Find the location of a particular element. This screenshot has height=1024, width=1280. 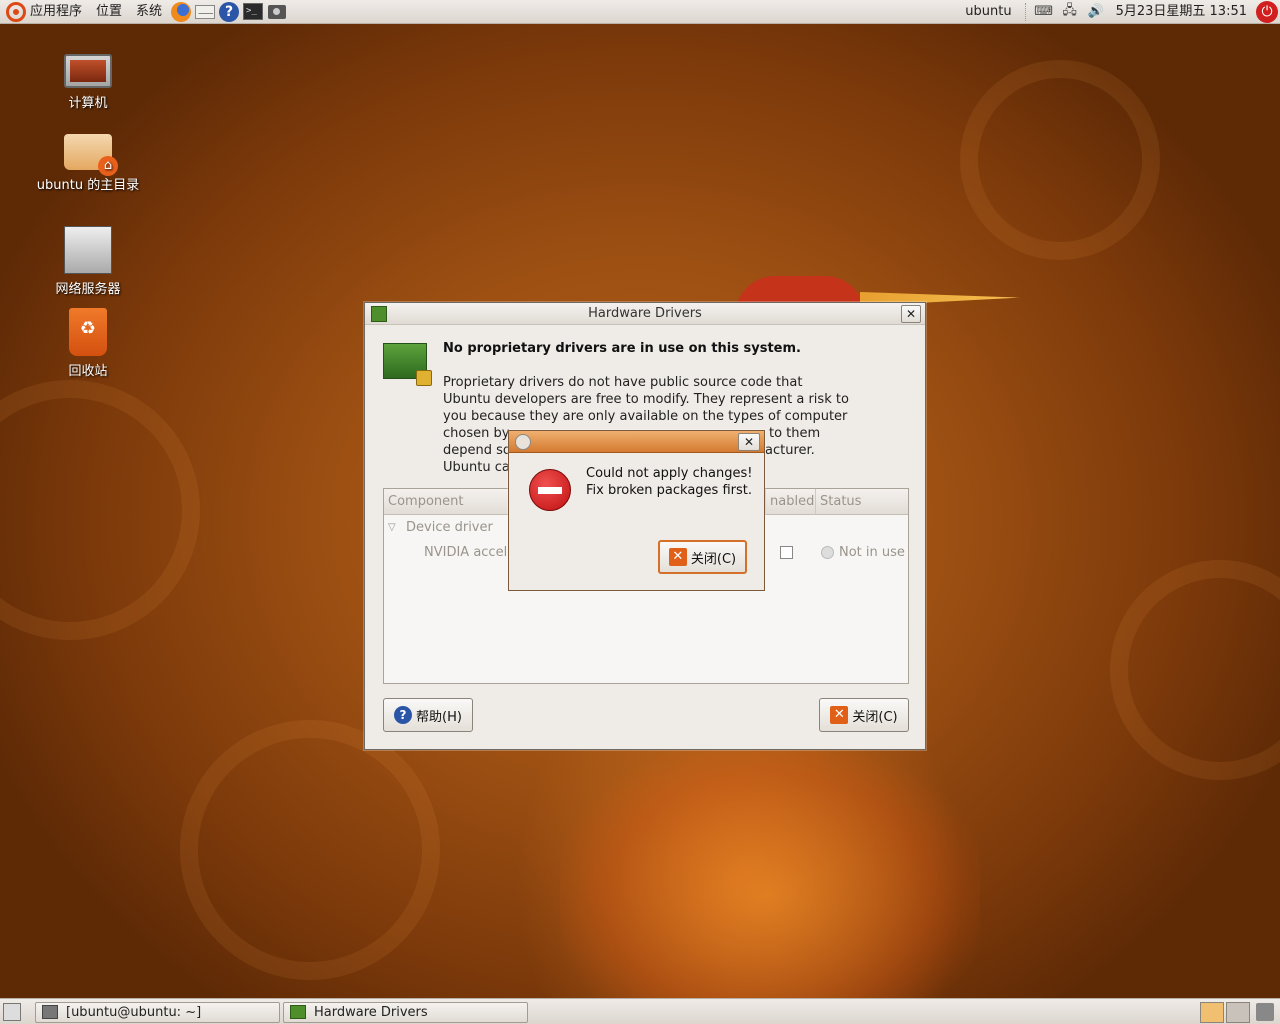

taskbar-item-hardware-drivers: Hardware Drivers is located at coordinates (405, 1012).